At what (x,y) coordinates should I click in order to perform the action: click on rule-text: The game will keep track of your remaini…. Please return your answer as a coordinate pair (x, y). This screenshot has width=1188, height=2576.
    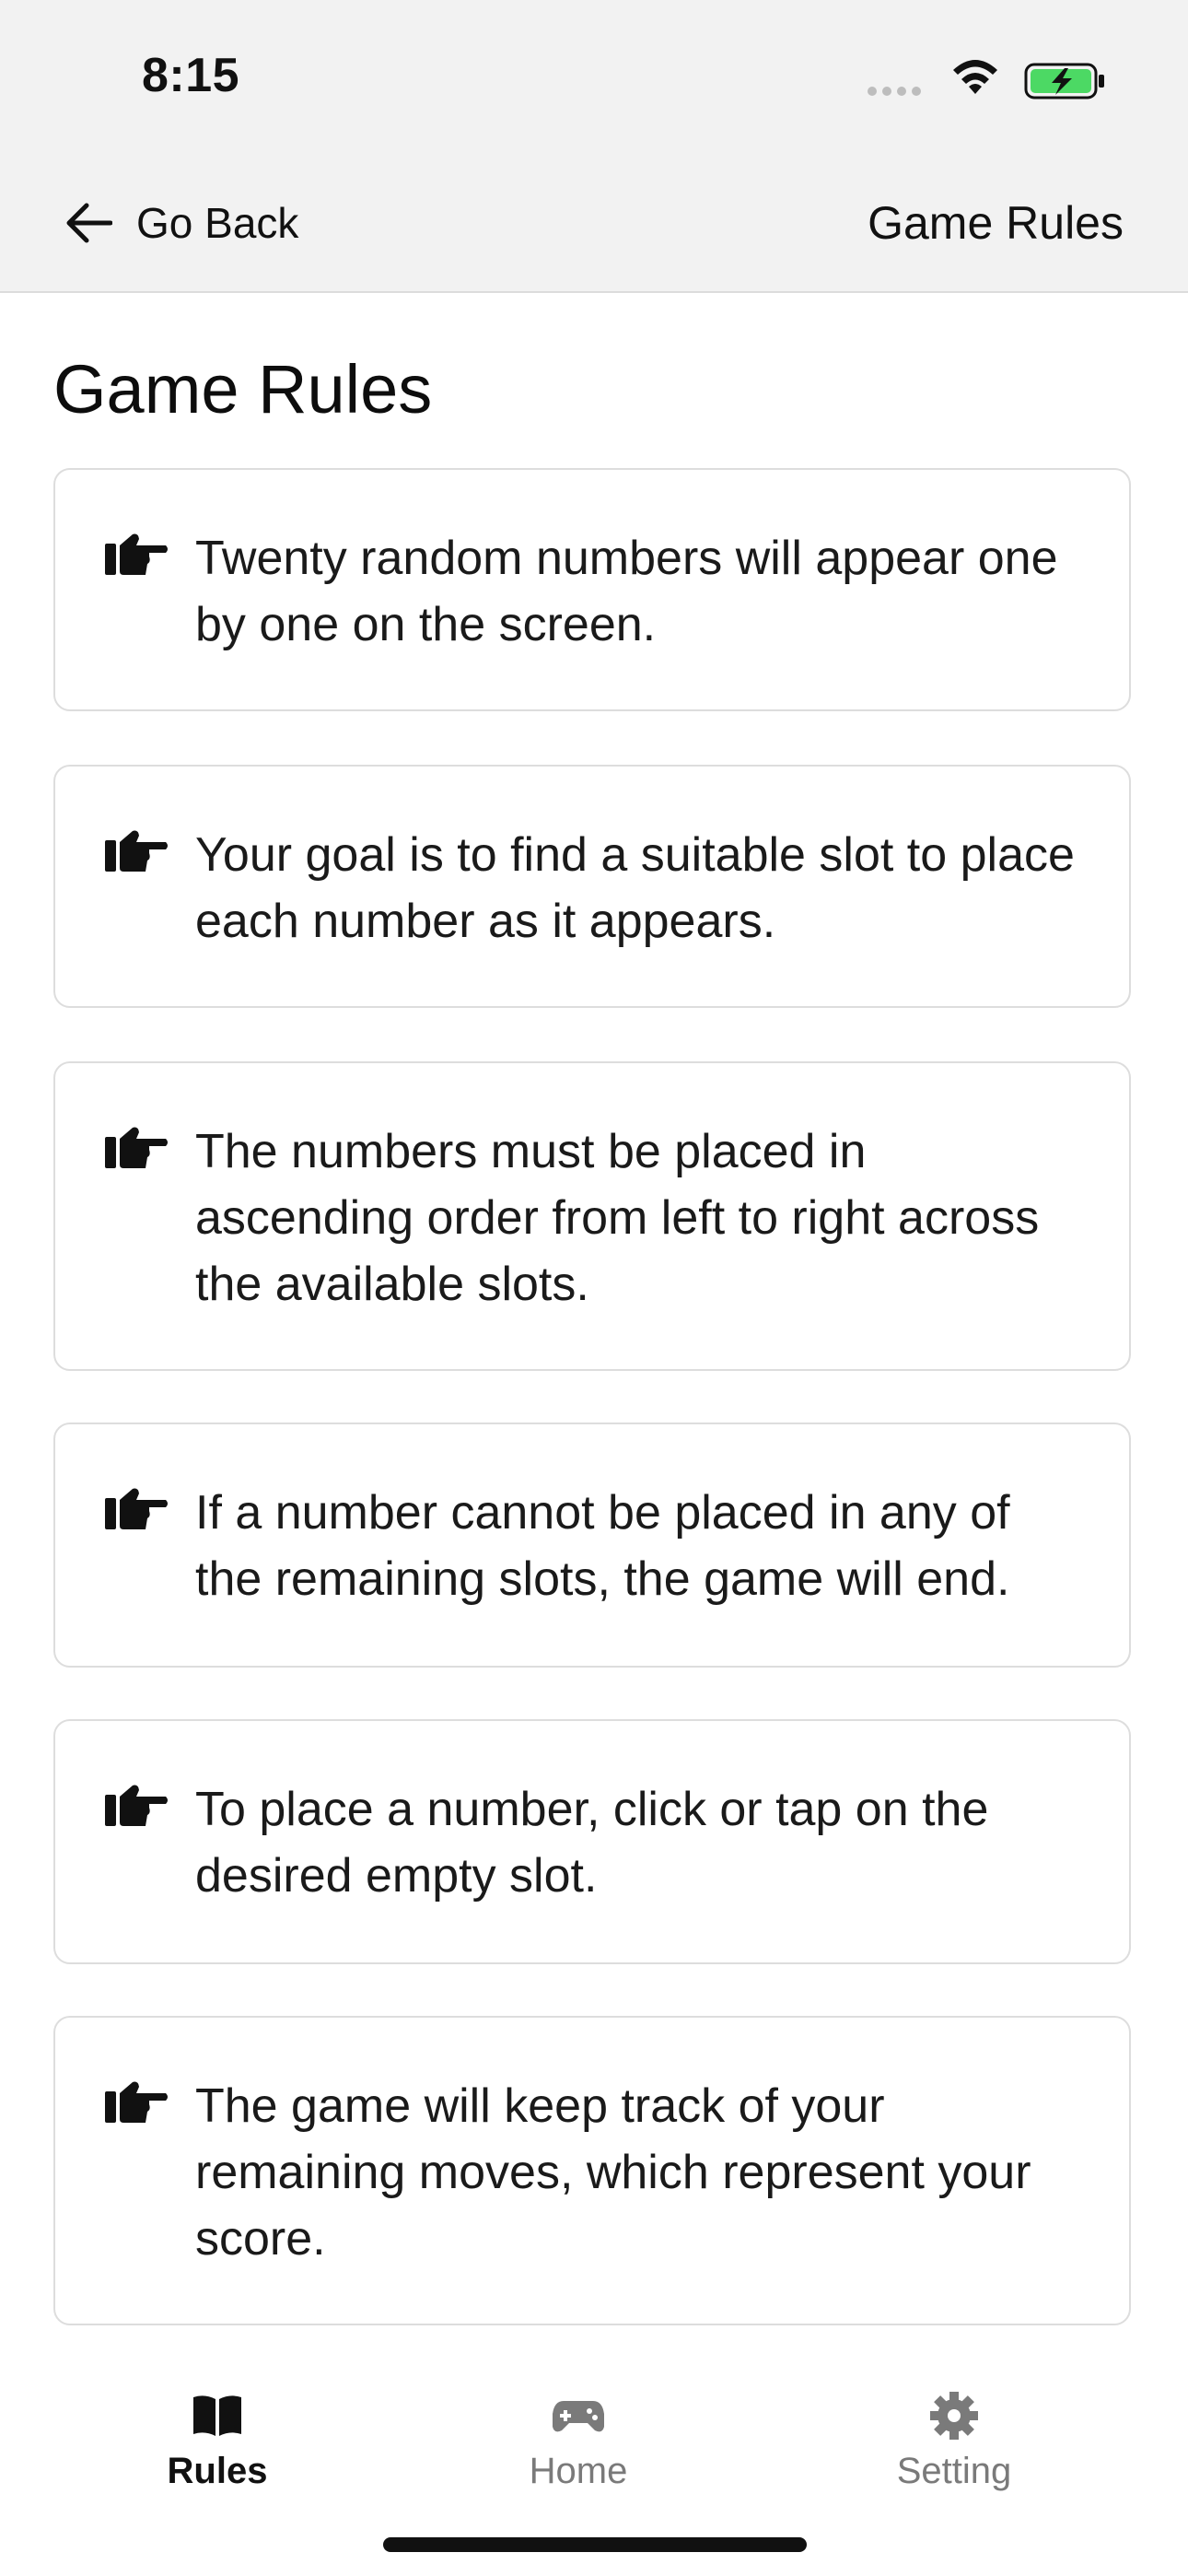
    Looking at the image, I should click on (613, 2172).